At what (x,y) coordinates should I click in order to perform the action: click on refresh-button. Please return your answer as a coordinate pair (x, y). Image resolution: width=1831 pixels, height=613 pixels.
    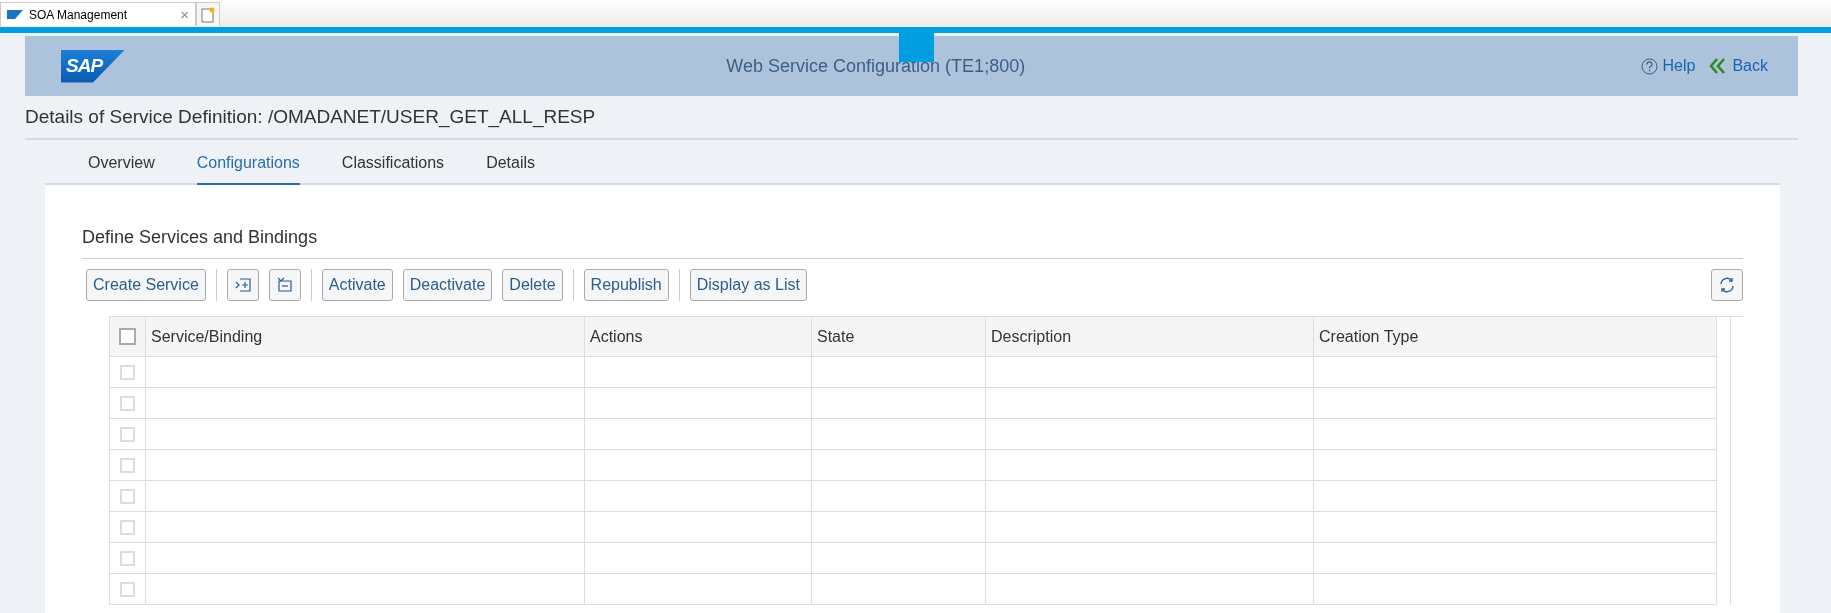
    Looking at the image, I should click on (1727, 285).